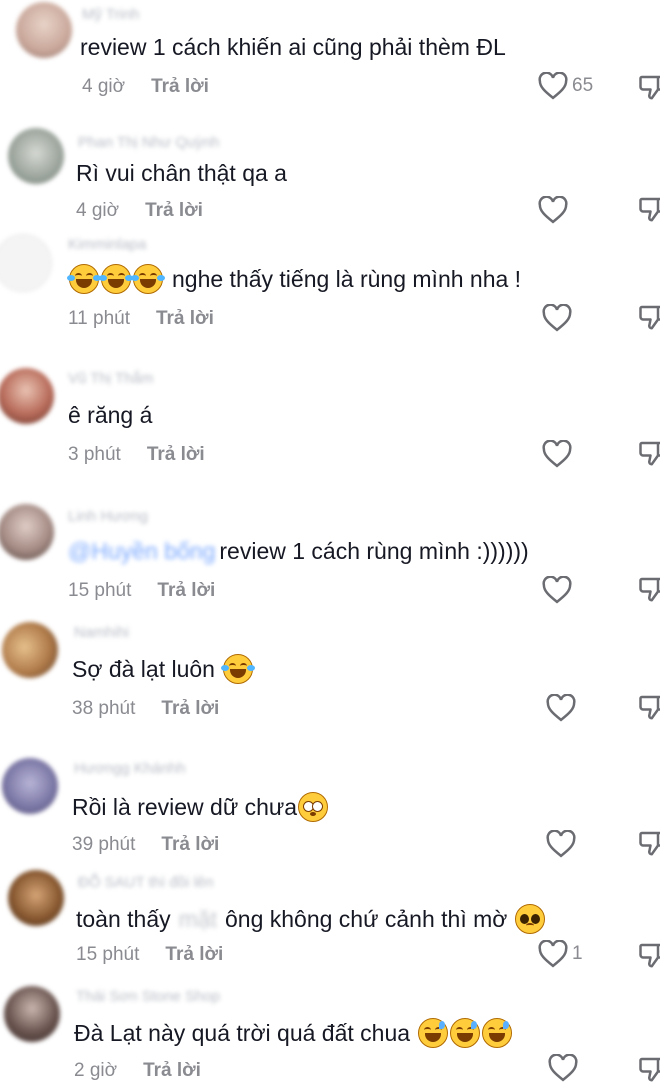  What do you see at coordinates (293, 47) in the screenshot?
I see `comment-text: review 1 cách khiến ai cũng phải thèm ĐL` at bounding box center [293, 47].